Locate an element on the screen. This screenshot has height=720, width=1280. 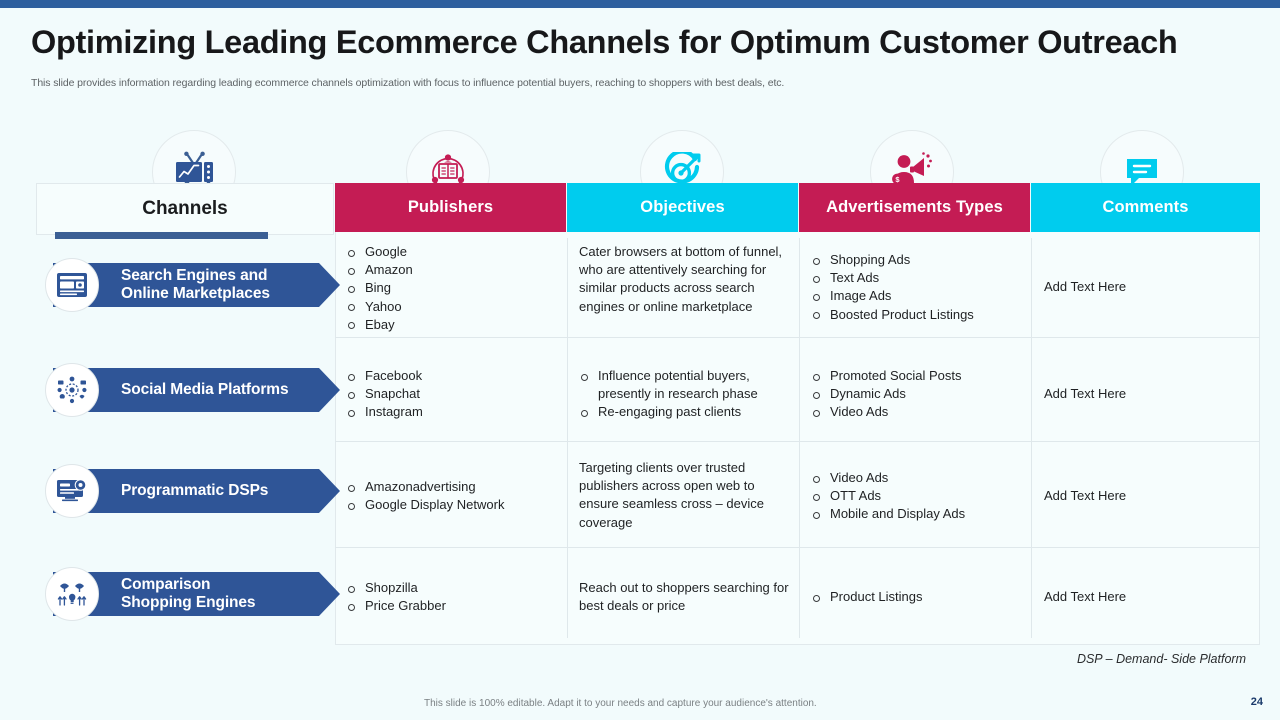
list-item: Mobile and Display Ads is located at coordinates (918, 514).